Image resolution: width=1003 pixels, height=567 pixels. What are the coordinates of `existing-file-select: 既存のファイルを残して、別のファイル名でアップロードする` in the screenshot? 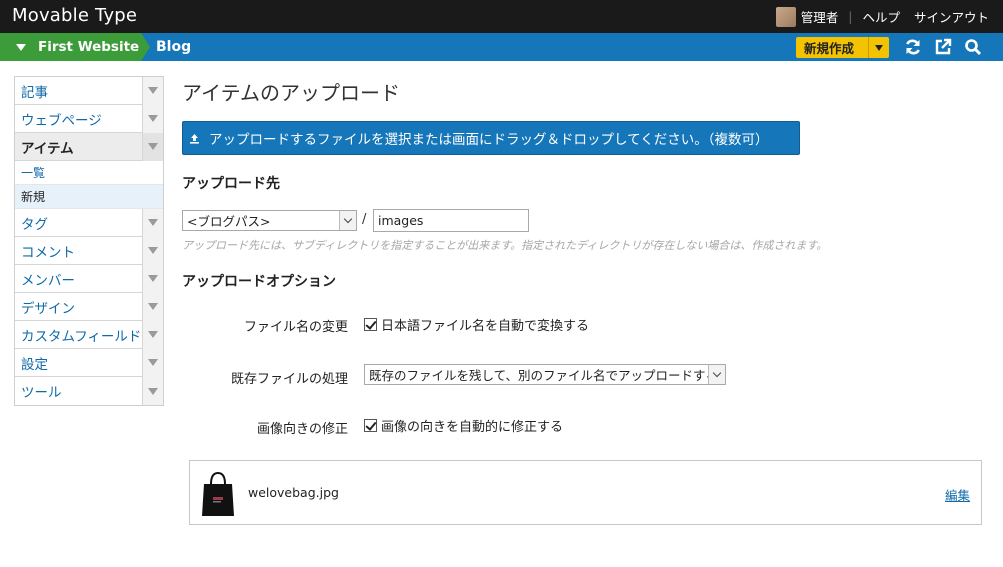 It's located at (545, 374).